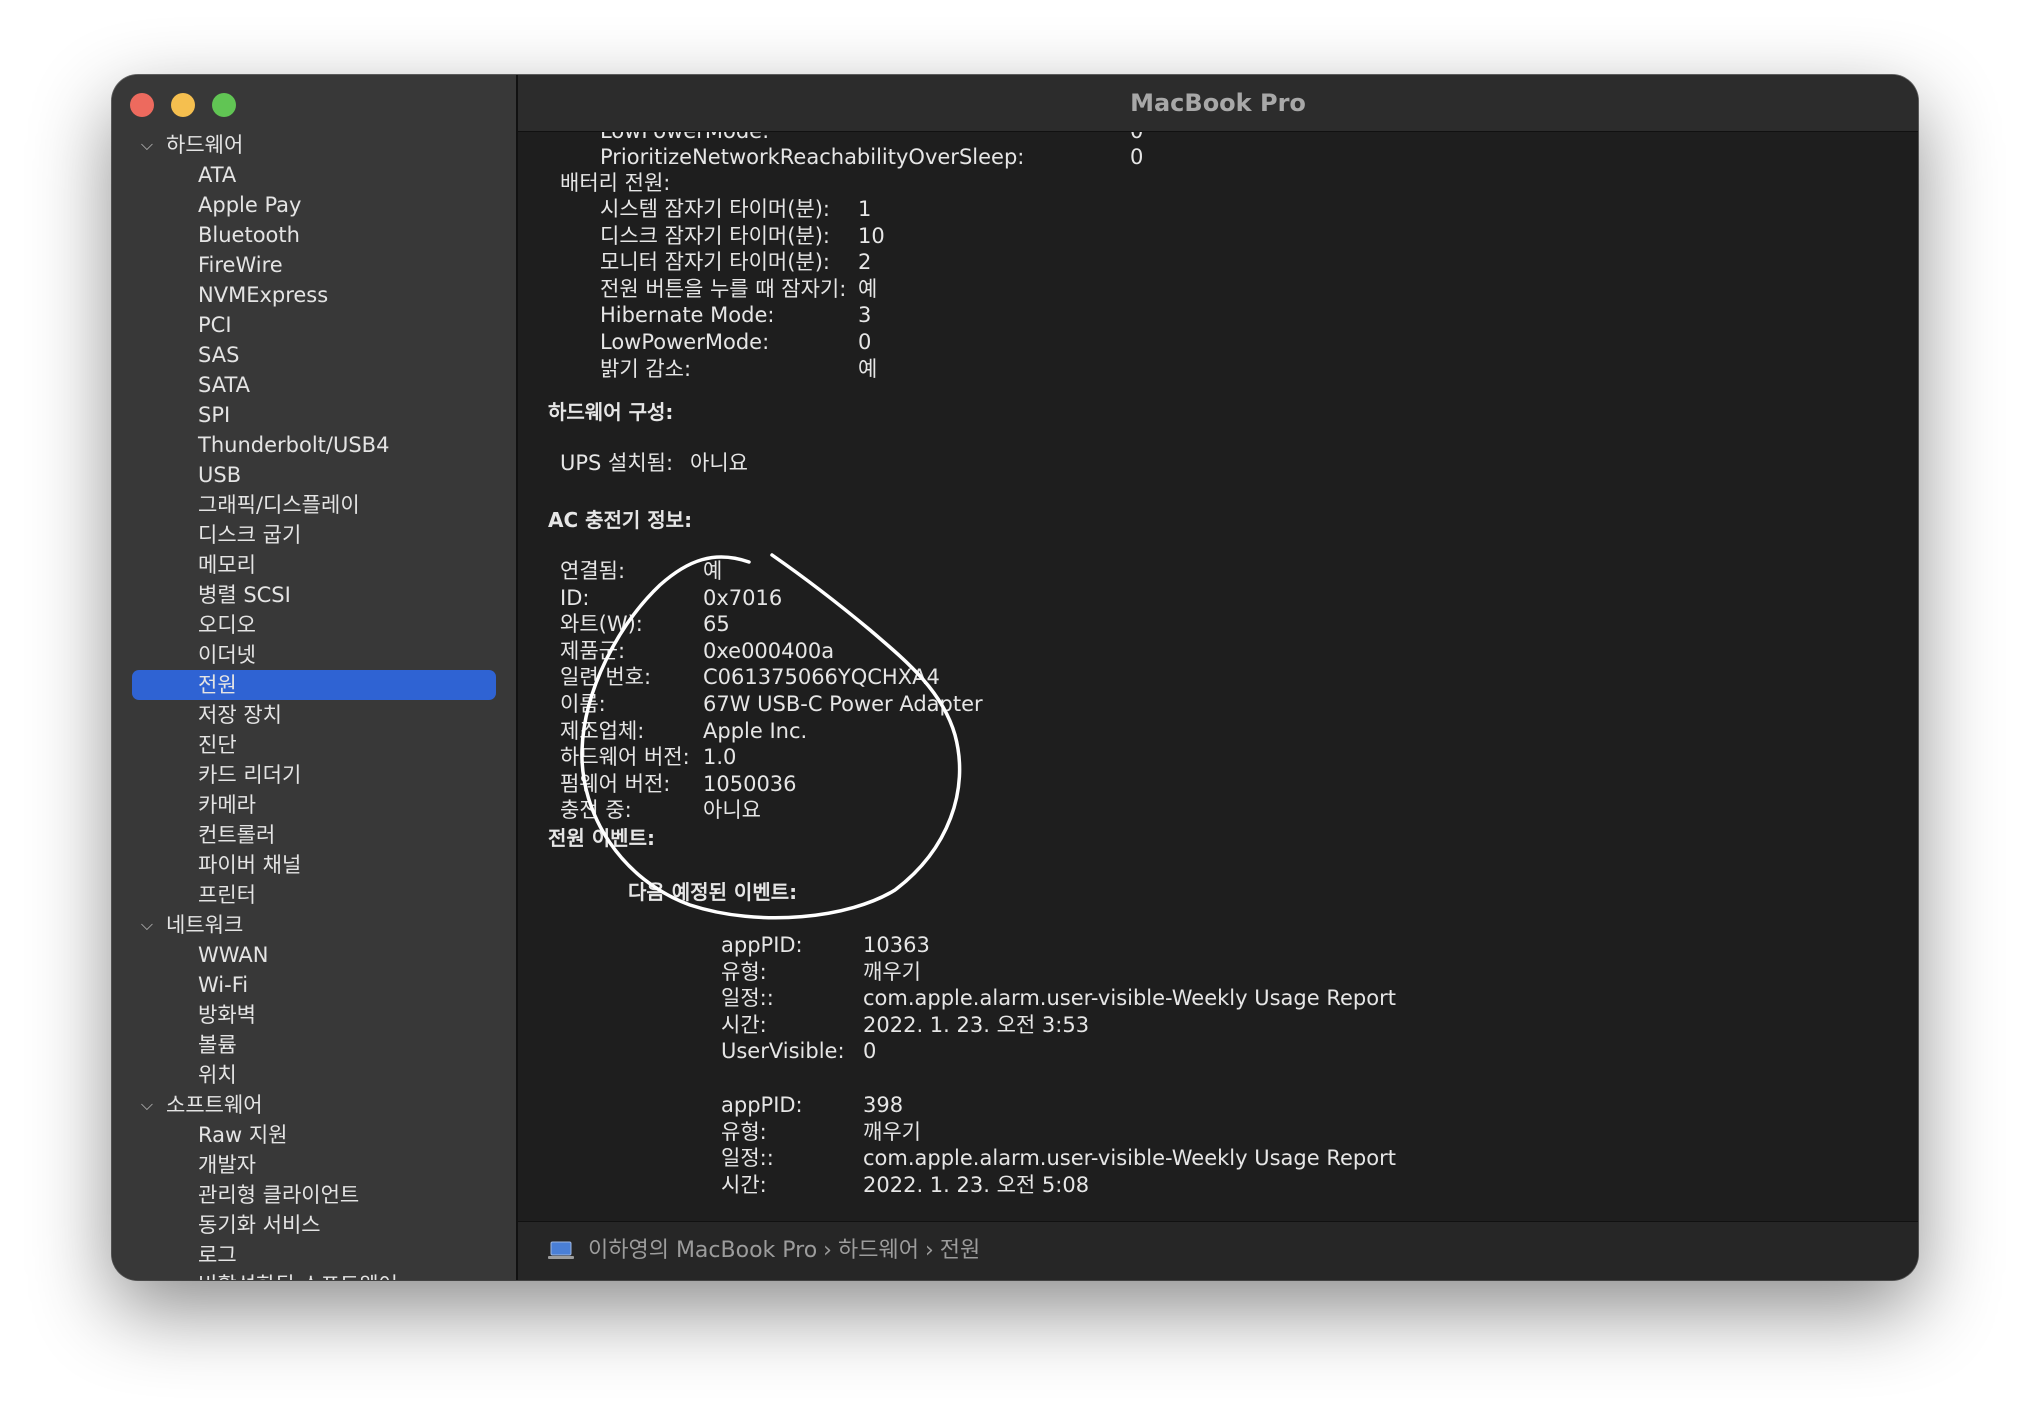 This screenshot has height=1428, width=2030. What do you see at coordinates (214, 415) in the screenshot?
I see `sidebar-item-label: SPI` at bounding box center [214, 415].